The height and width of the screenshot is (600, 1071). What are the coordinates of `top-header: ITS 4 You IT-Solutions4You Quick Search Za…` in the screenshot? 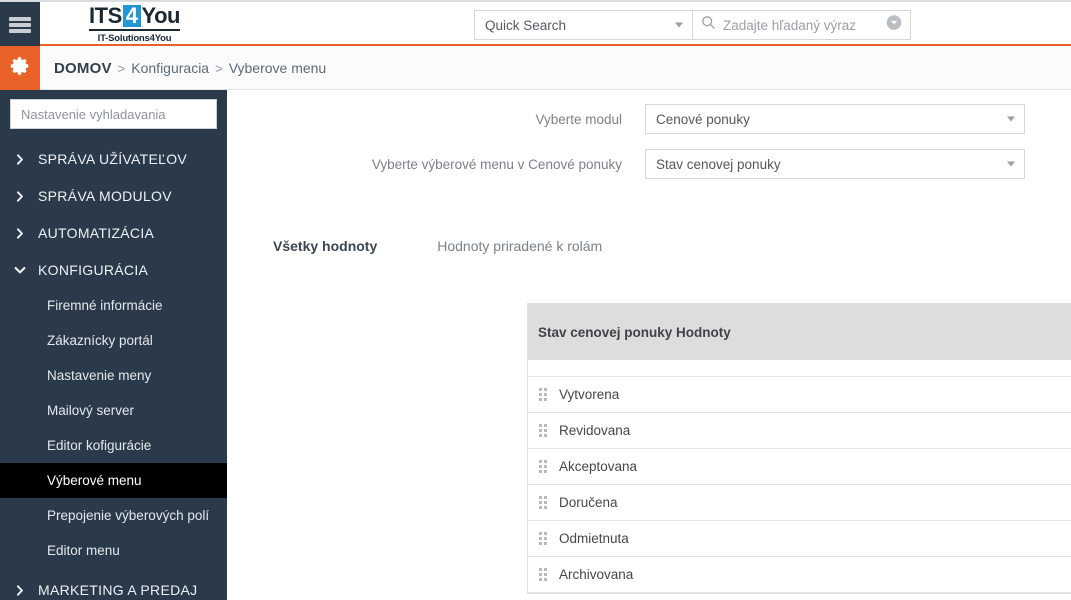 It's located at (535, 24).